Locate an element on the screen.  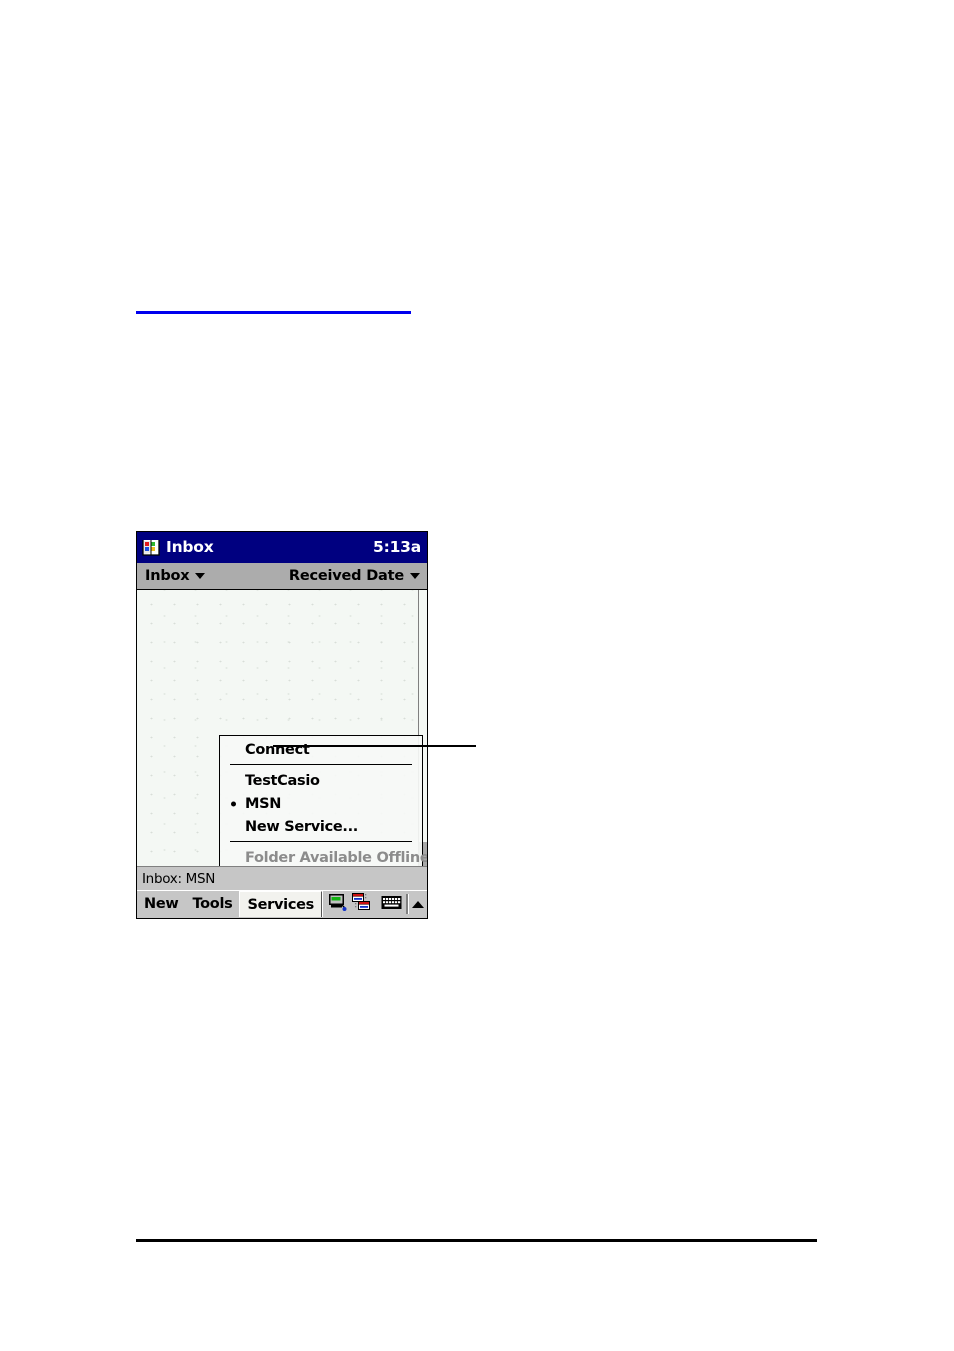
sort-dropdown: Received Date is located at coordinates (354, 576).